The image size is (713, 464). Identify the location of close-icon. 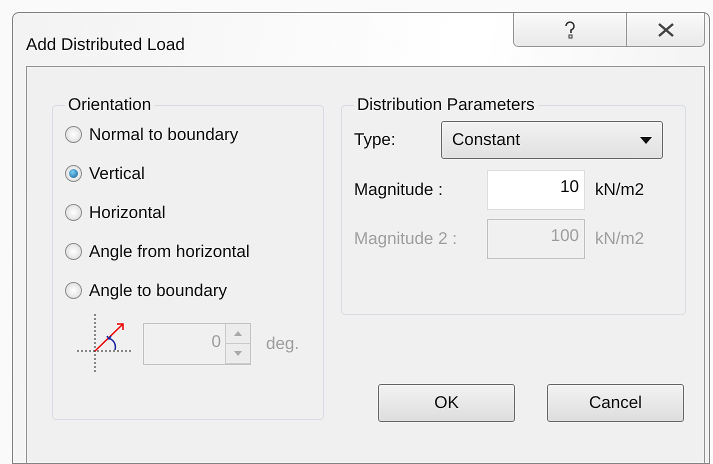
(665, 29).